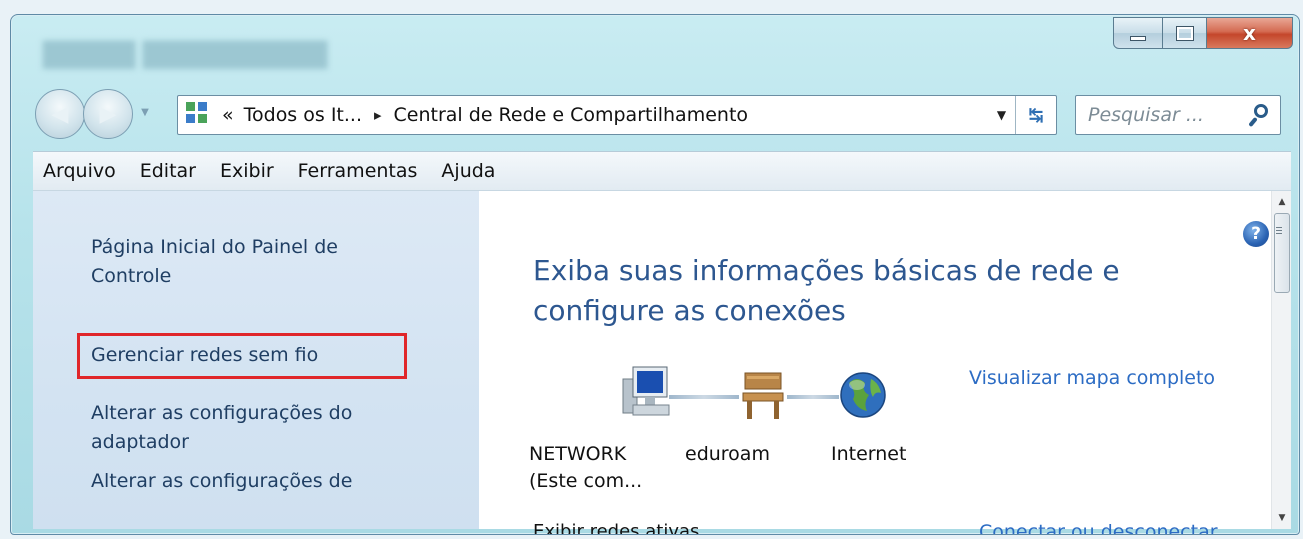  I want to click on window-title-blurred: █████ ██████████, so click(185, 55).